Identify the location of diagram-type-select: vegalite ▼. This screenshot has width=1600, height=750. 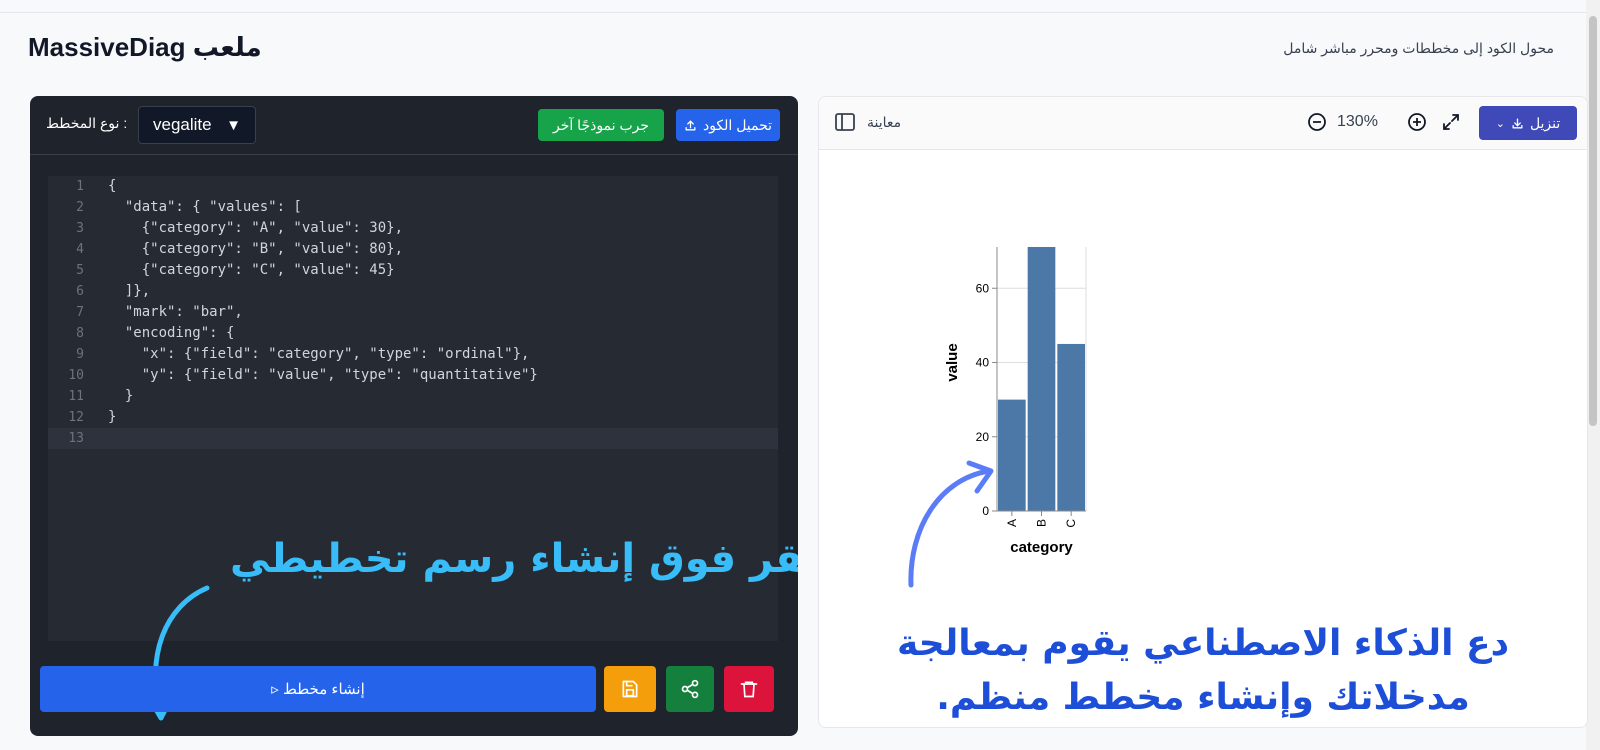
(197, 125).